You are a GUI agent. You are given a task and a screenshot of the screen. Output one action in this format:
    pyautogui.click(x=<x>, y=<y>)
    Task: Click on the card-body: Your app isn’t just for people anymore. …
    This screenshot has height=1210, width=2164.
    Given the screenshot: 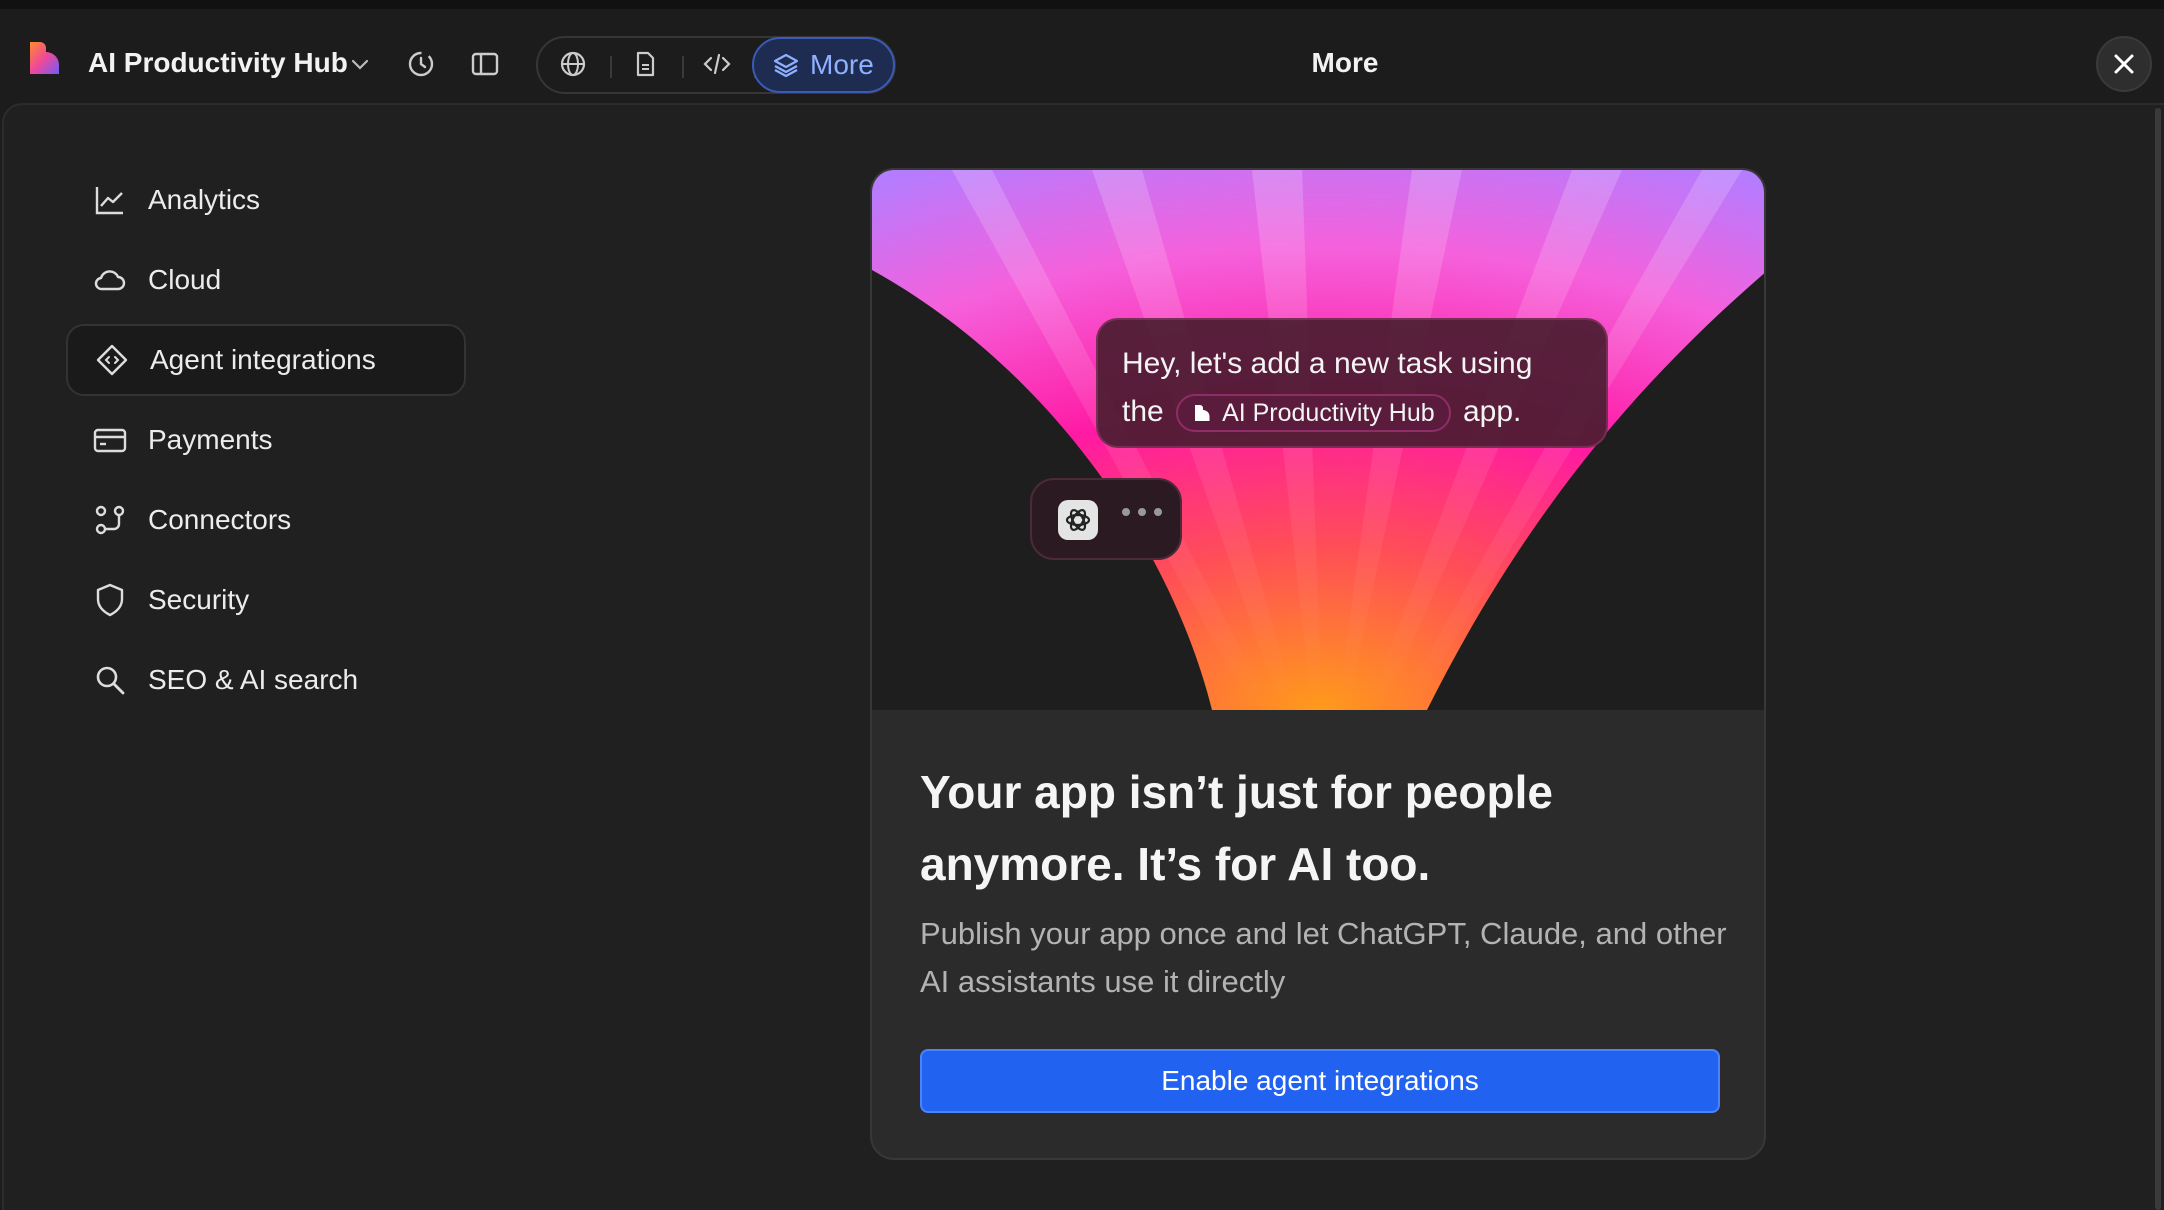 What is the action you would take?
    pyautogui.click(x=1325, y=881)
    